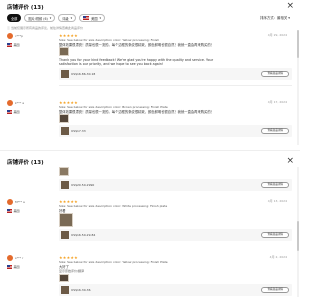 This screenshot has height=300, width=320. Describe the element at coordinates (175, 74) in the screenshot. I see `product-card: US$16.86-30.18 查看商品详情` at that location.